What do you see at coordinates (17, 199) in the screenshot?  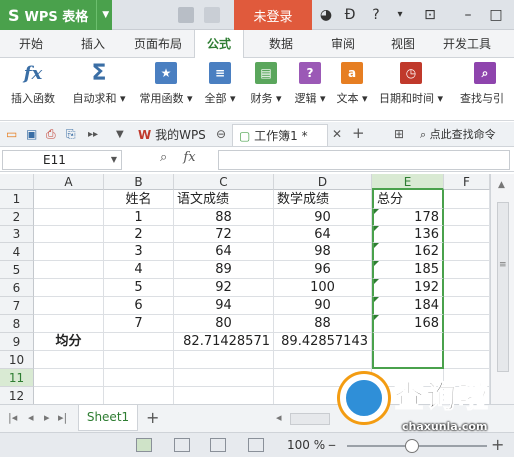 I see `row-header-1: 1` at bounding box center [17, 199].